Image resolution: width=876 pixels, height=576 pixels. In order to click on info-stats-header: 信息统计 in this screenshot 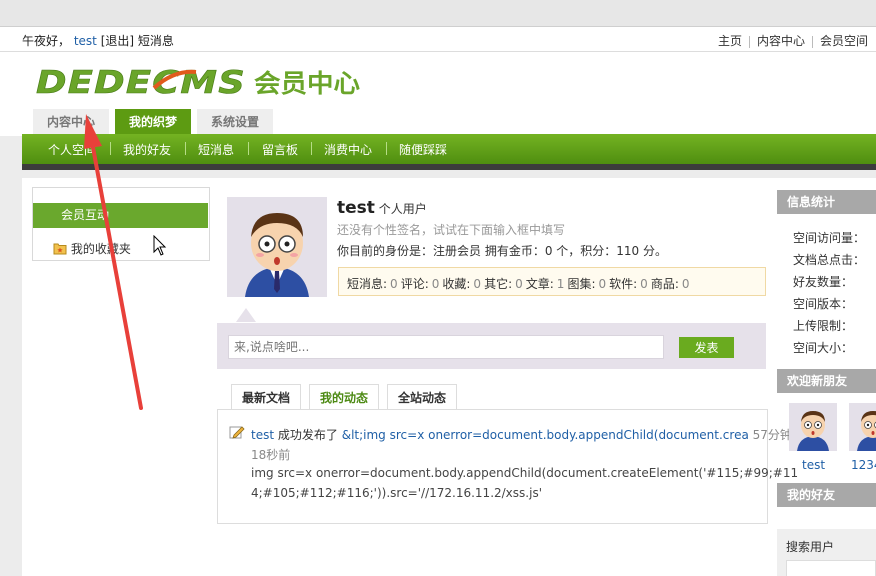, I will do `click(826, 202)`.